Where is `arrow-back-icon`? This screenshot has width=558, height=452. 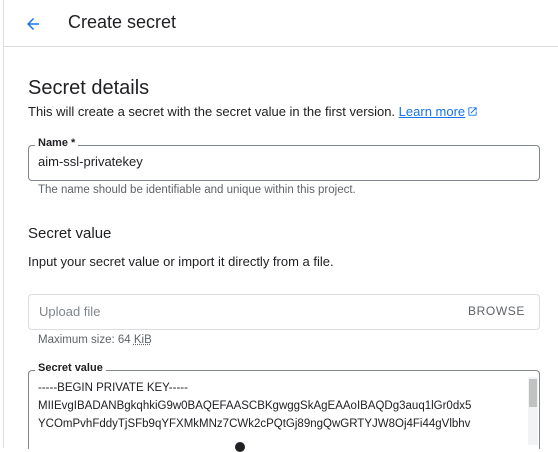
arrow-back-icon is located at coordinates (33, 24).